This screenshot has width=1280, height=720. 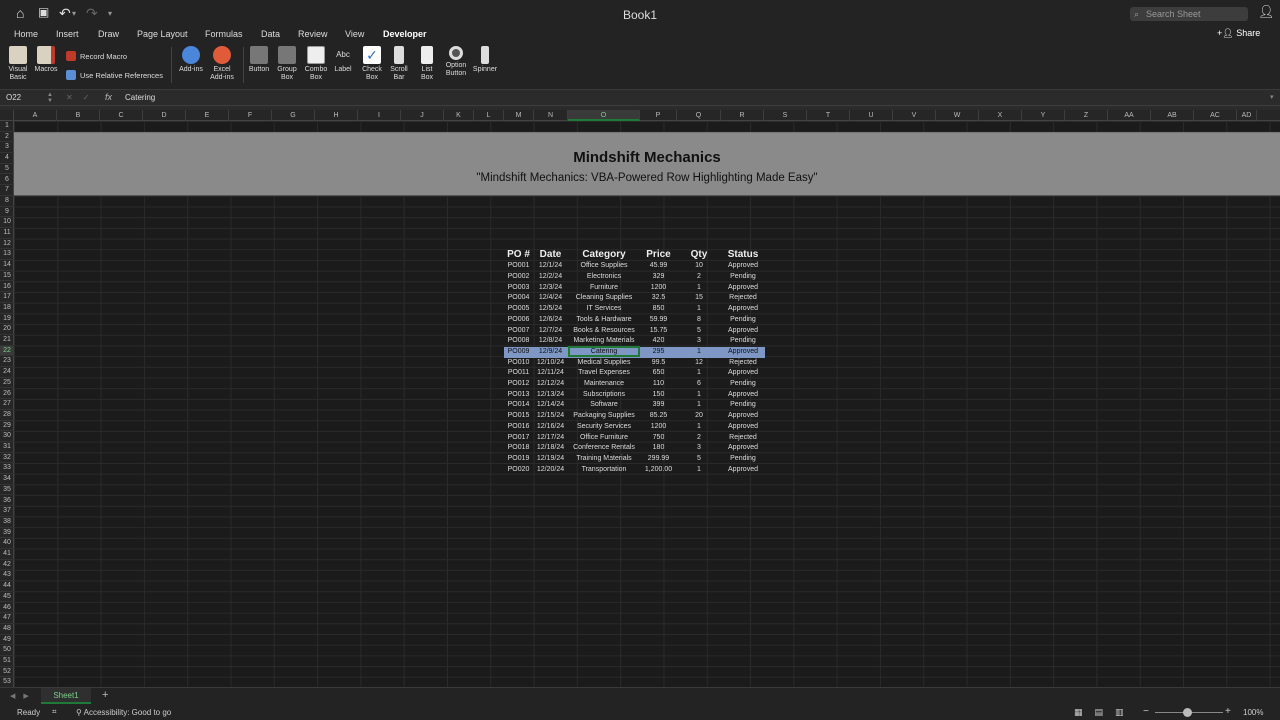 What do you see at coordinates (7, 490) in the screenshot?
I see `row-header: 35` at bounding box center [7, 490].